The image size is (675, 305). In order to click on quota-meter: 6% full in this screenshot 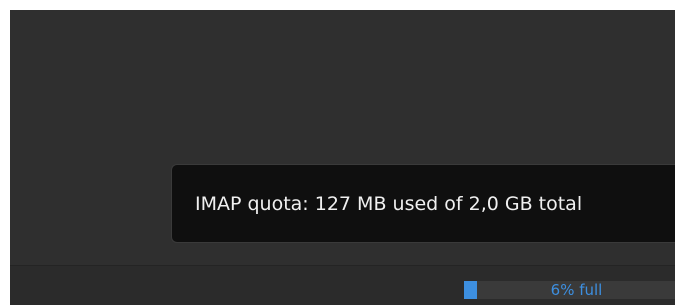, I will do `click(569, 290)`.